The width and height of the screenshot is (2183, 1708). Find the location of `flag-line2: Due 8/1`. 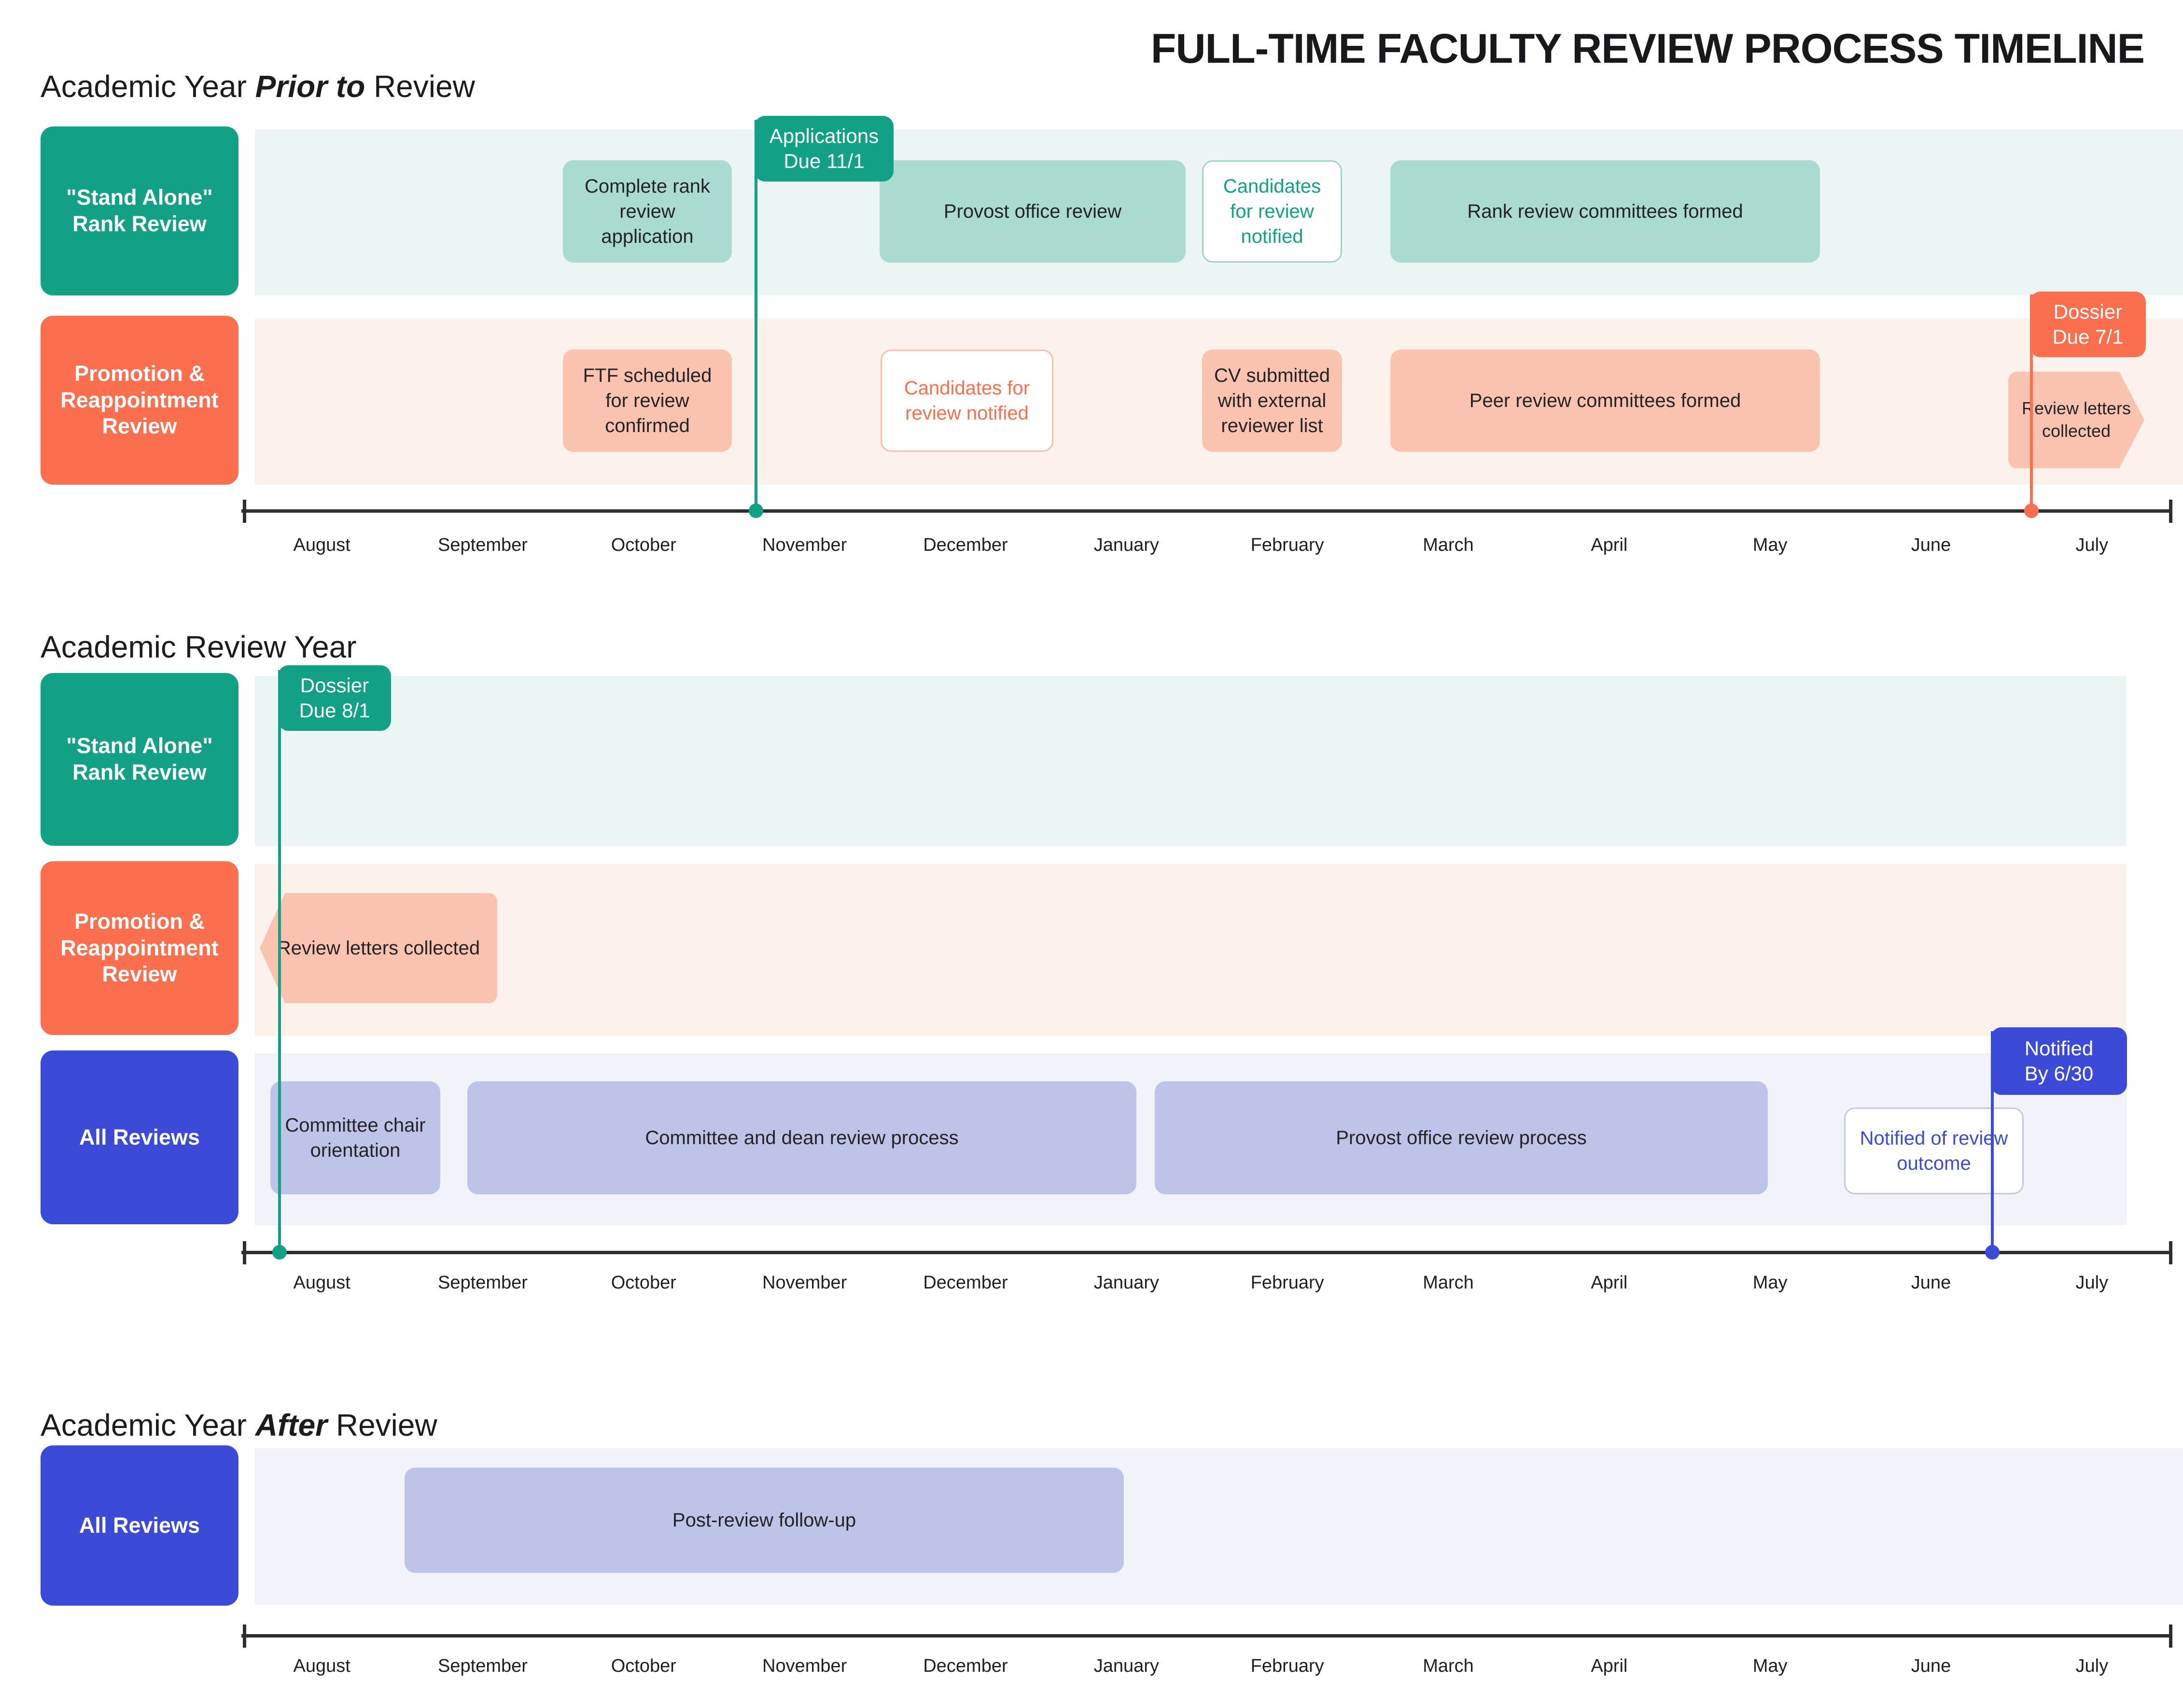

flag-line2: Due 8/1 is located at coordinates (334, 711).